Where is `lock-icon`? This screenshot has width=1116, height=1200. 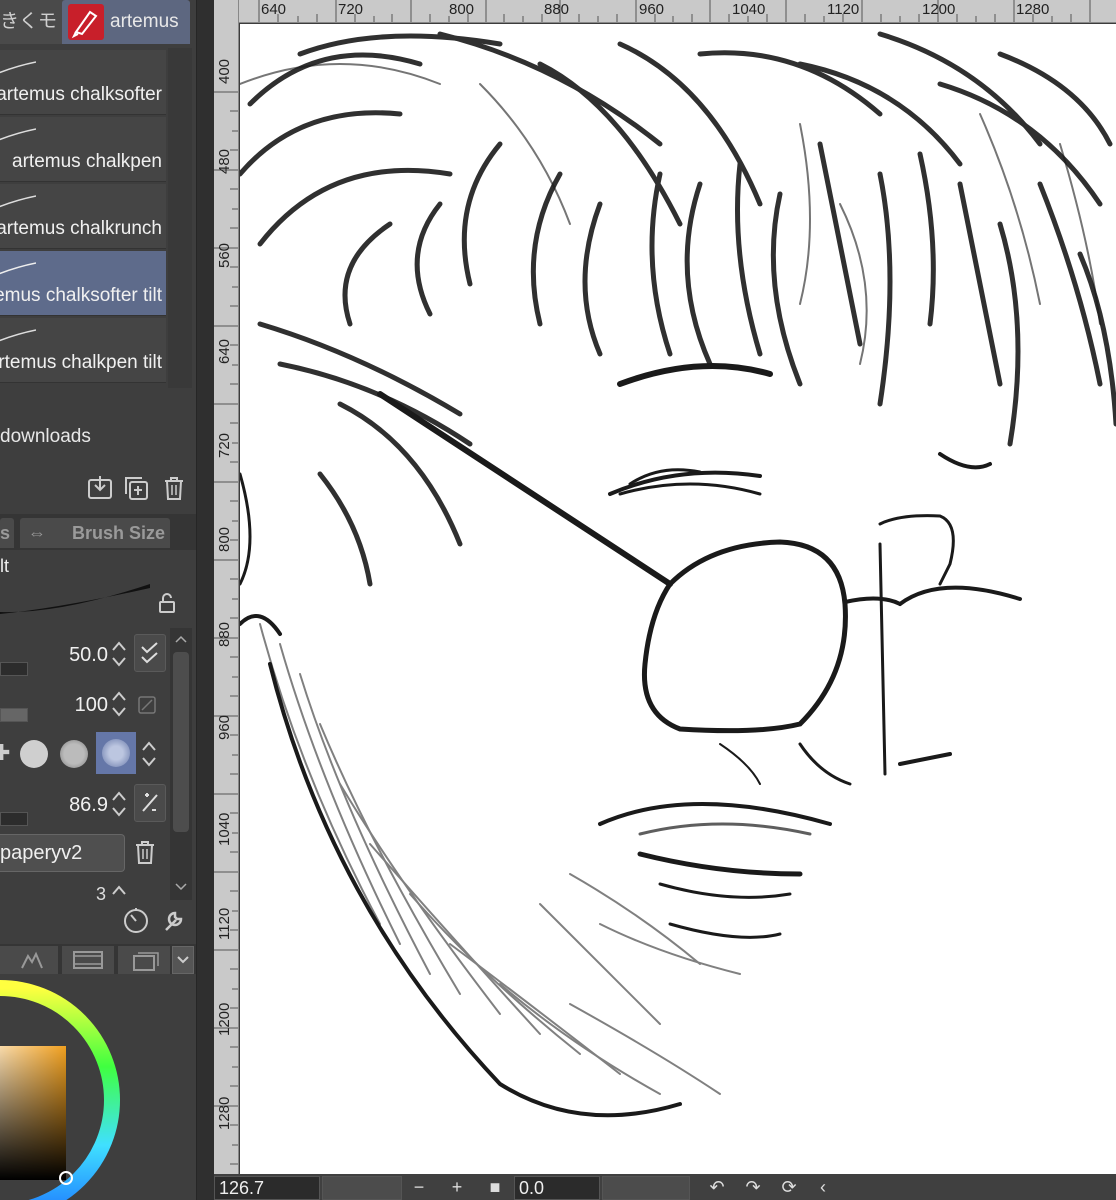 lock-icon is located at coordinates (165, 603).